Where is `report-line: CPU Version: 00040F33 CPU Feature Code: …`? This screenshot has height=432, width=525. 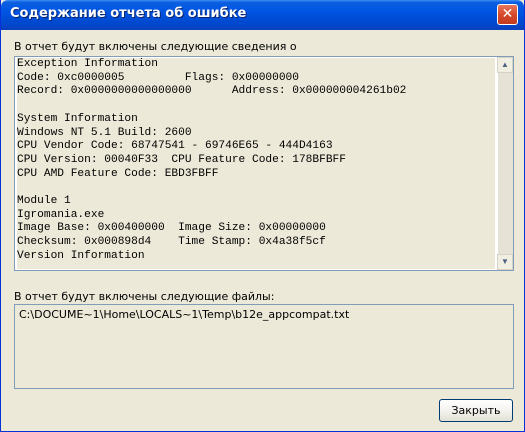 report-line: CPU Version: 00040F33 CPU Feature Code: … is located at coordinates (181, 159).